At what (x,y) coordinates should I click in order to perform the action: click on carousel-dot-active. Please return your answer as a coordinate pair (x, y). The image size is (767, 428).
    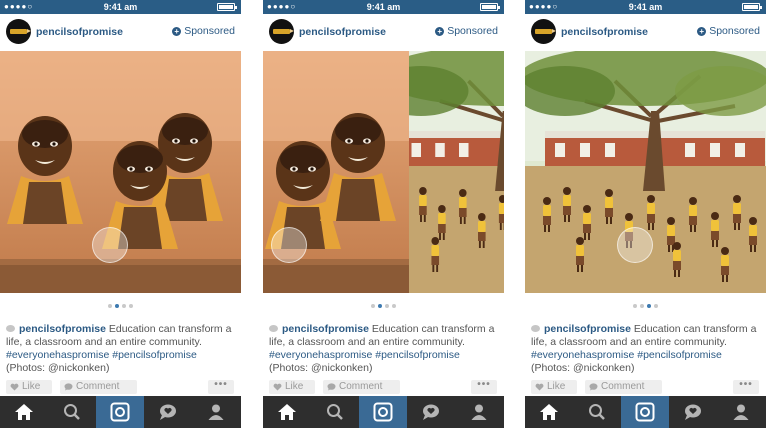
    Looking at the image, I should click on (649, 306).